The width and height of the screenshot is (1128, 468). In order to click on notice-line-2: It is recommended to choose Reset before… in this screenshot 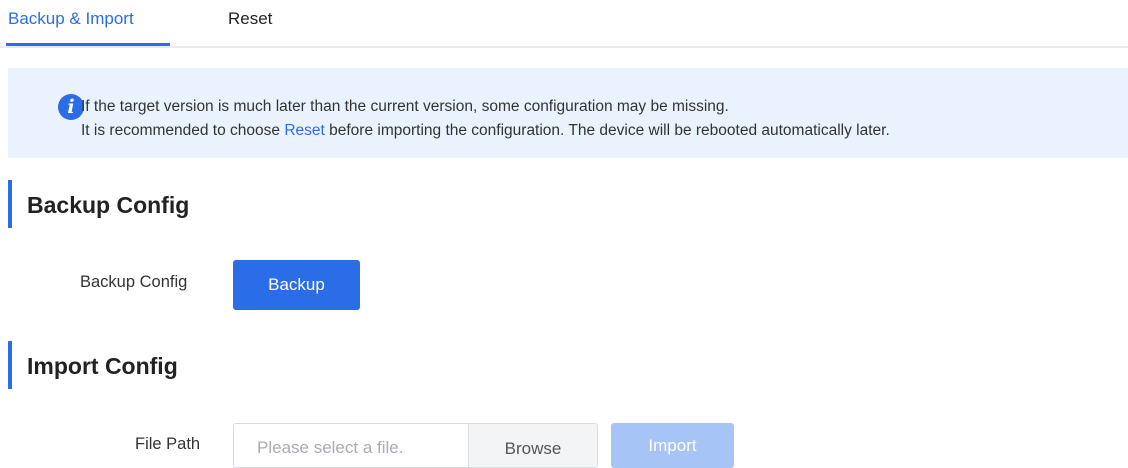, I will do `click(485, 131)`.